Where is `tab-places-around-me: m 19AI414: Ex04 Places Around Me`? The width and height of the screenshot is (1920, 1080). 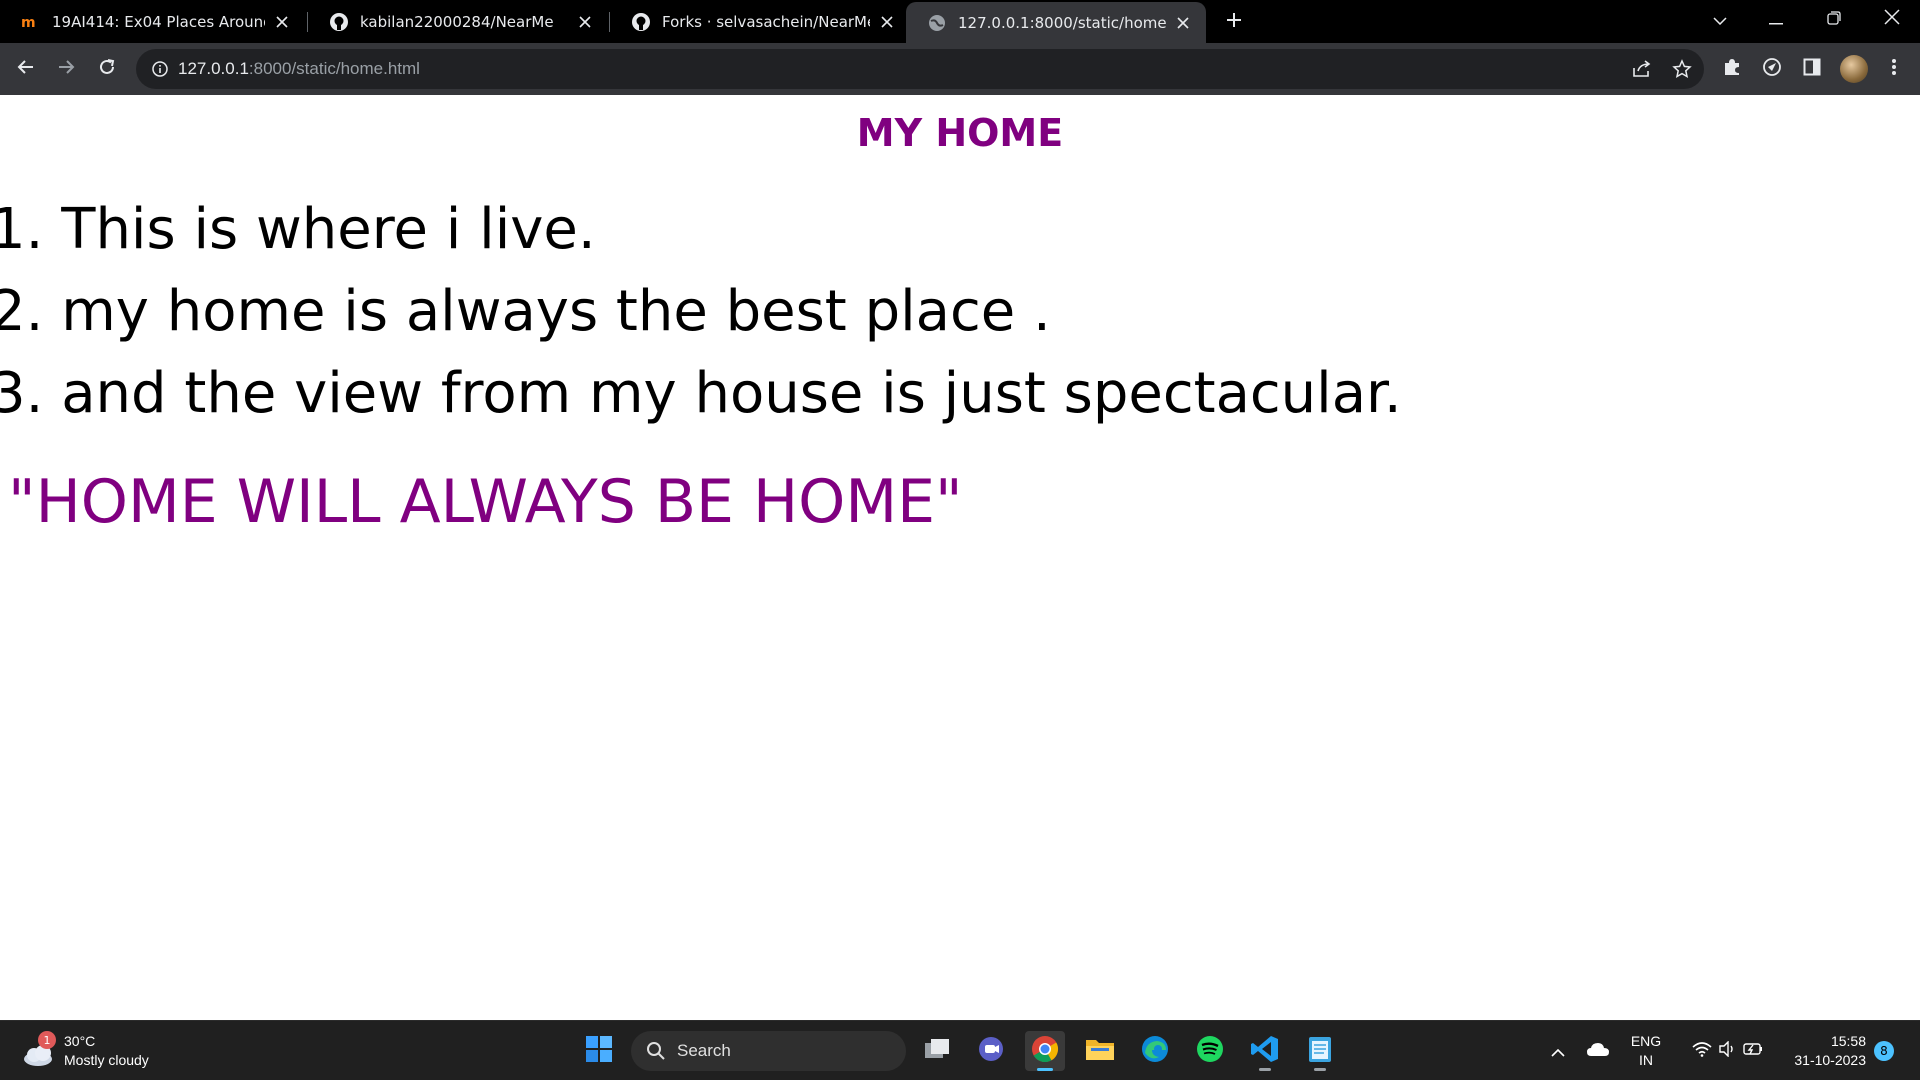
tab-places-around-me: m 19AI414: Ex04 Places Around Me is located at coordinates (152, 22).